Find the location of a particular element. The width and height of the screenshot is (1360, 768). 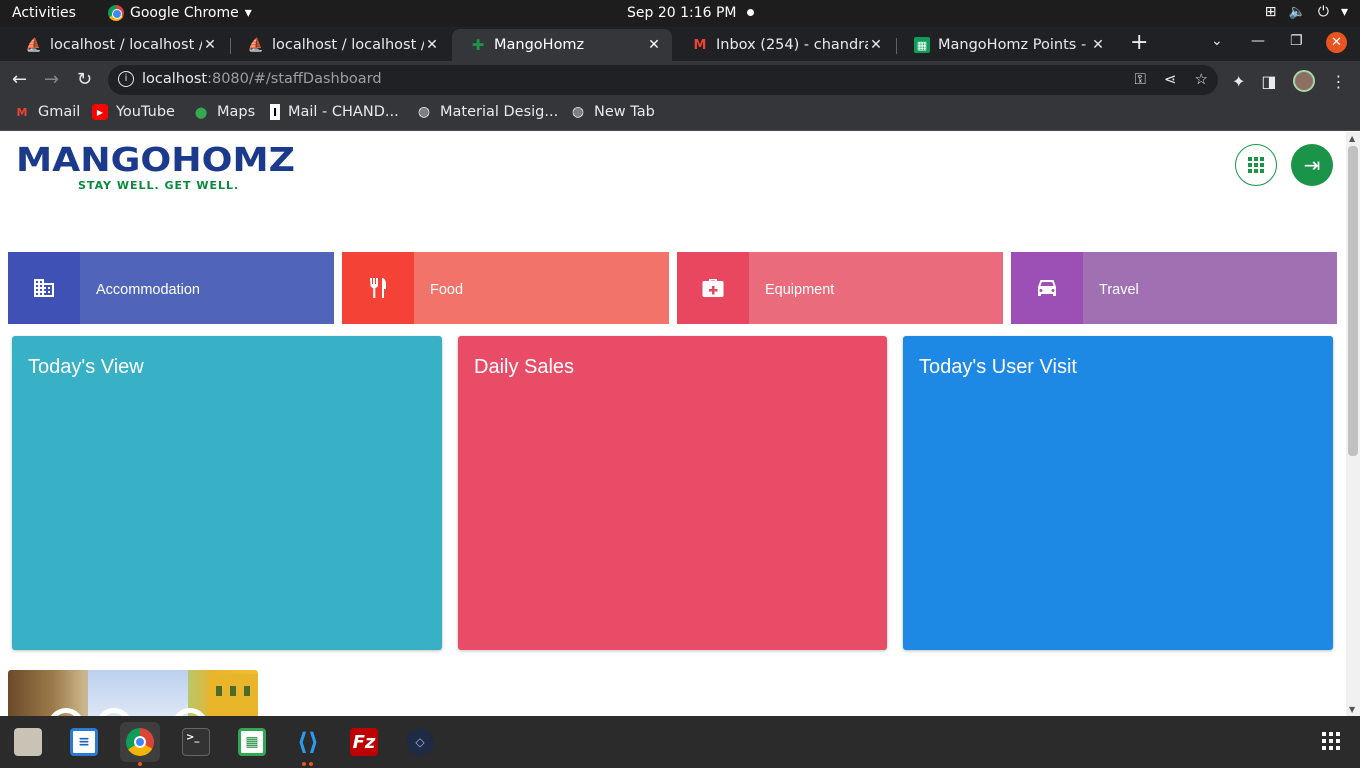

notification-dot-icon is located at coordinates (750, 12).